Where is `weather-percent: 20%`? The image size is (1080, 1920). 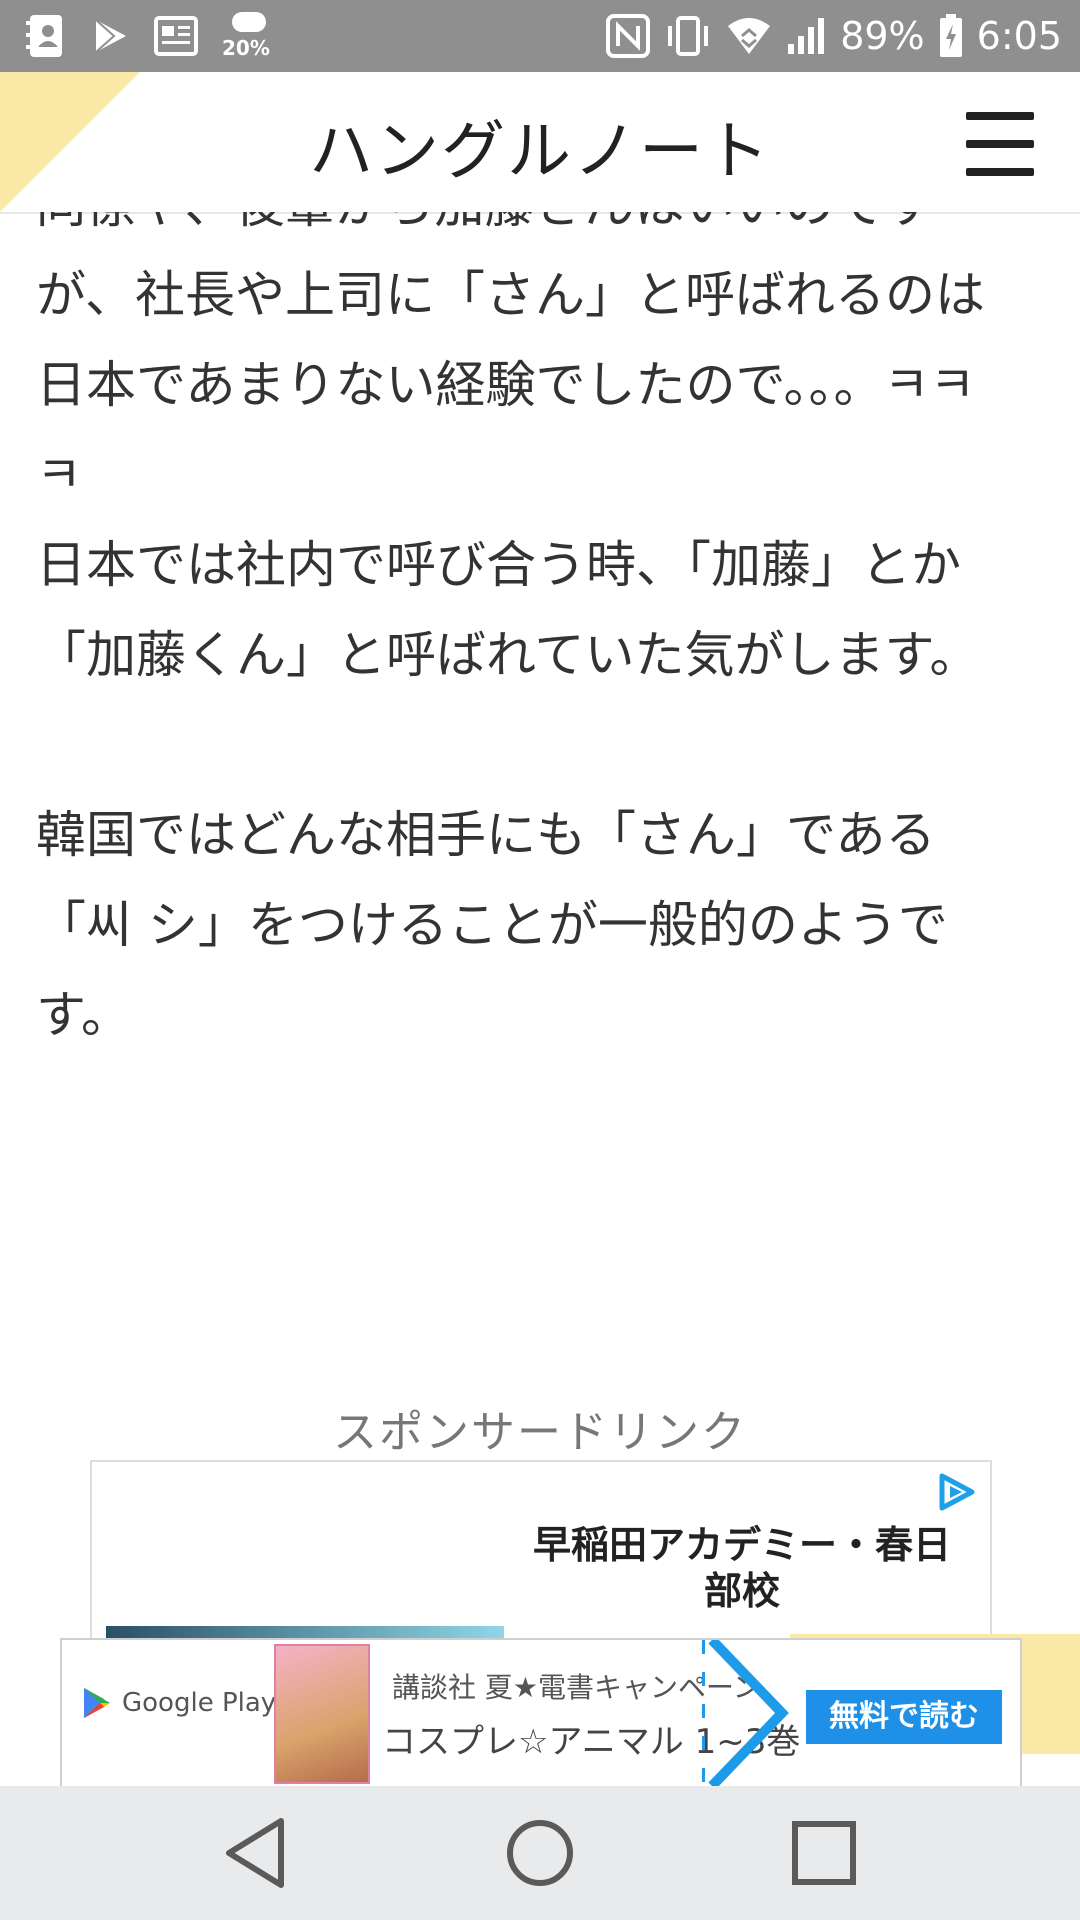
weather-percent: 20% is located at coordinates (246, 48).